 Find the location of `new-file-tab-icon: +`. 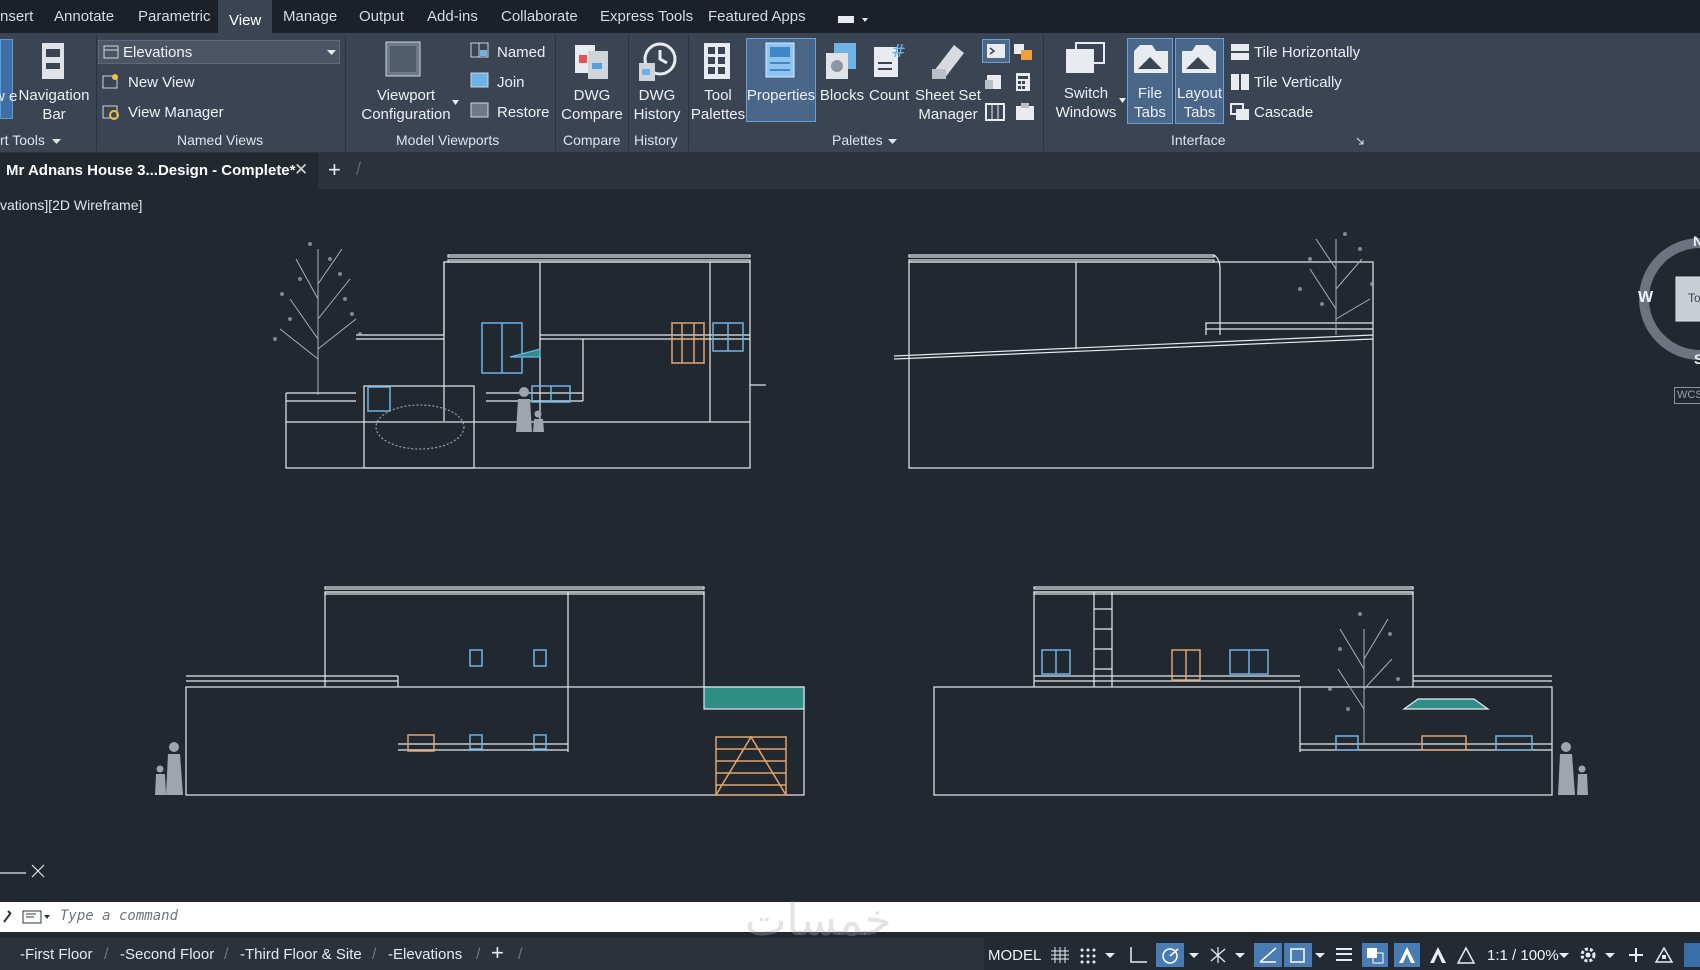

new-file-tab-icon: + is located at coordinates (334, 170).